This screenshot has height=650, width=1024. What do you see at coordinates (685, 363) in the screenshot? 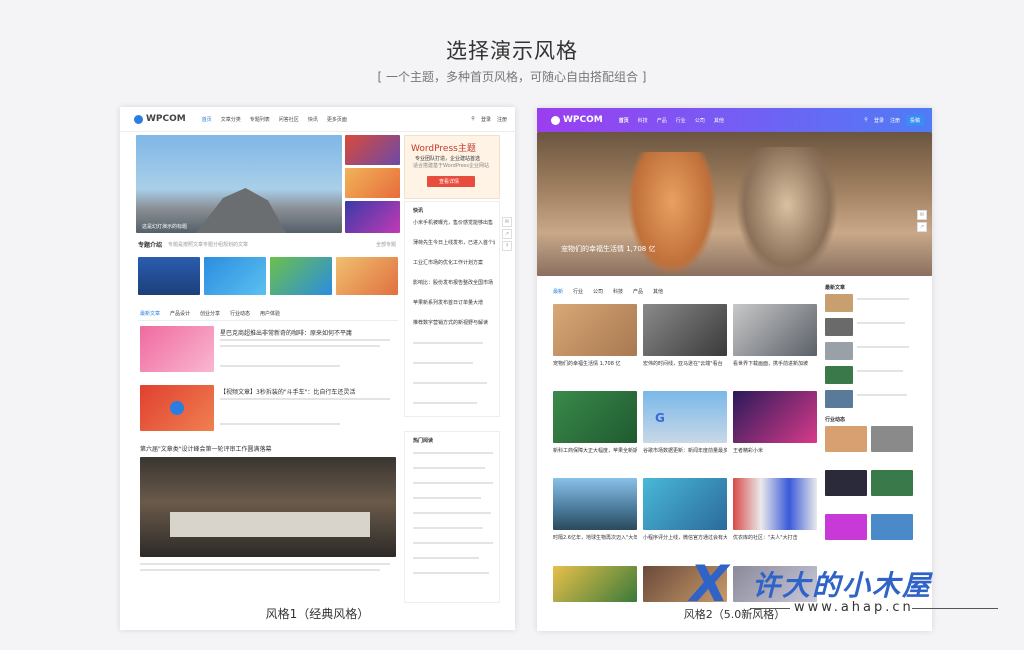
I see `grid-card-caption: 宏伟的时间线，亚马逊在"云端"看台` at bounding box center [685, 363].